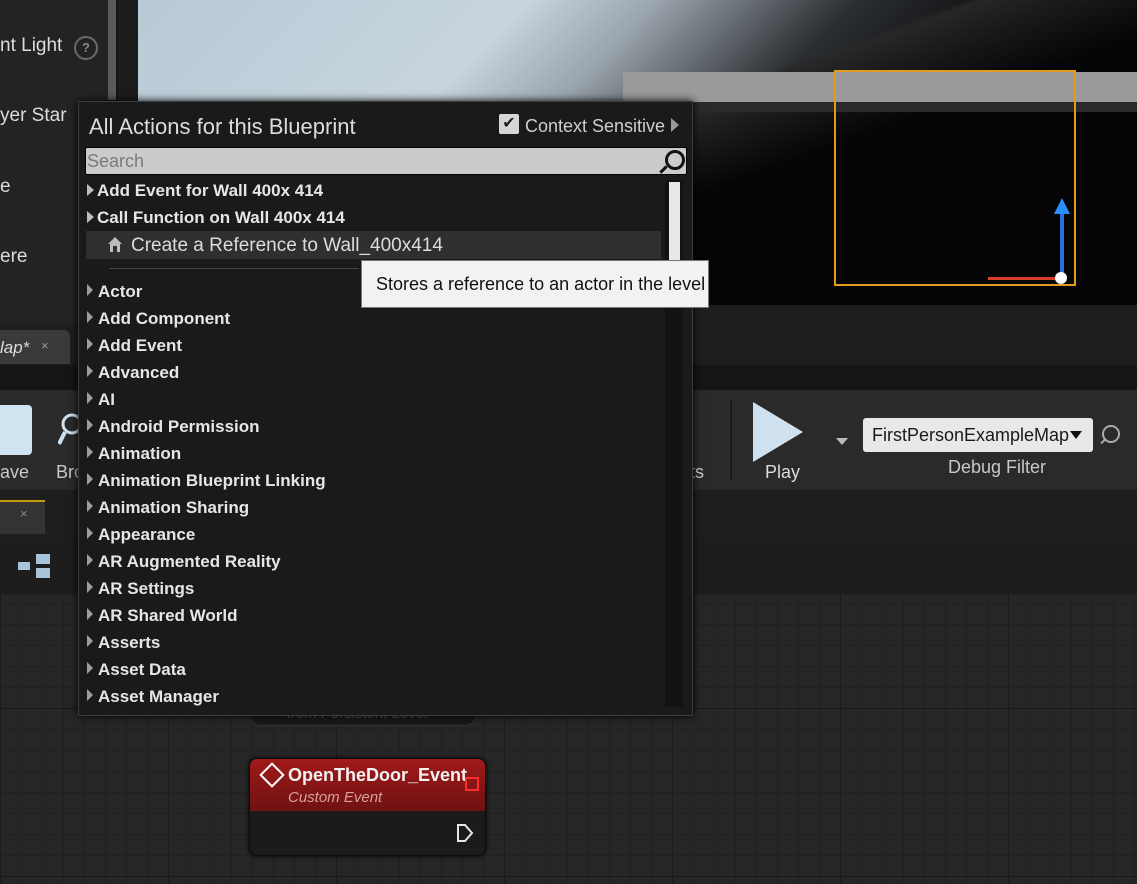  I want to click on menu-category: AR Shared World, so click(162, 616).